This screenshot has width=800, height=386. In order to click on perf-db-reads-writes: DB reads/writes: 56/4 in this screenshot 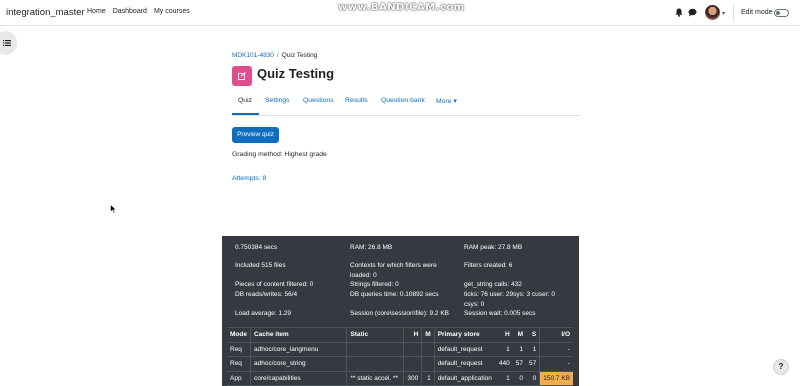, I will do `click(266, 294)`.